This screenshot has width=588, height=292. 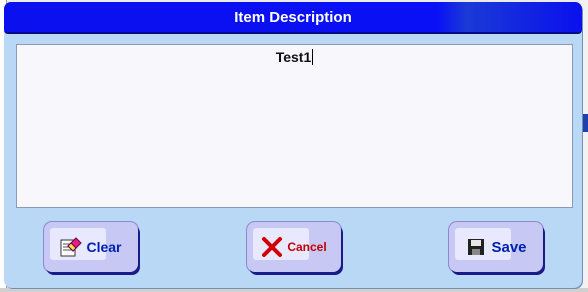 I want to click on save-button-label: Save, so click(x=509, y=247).